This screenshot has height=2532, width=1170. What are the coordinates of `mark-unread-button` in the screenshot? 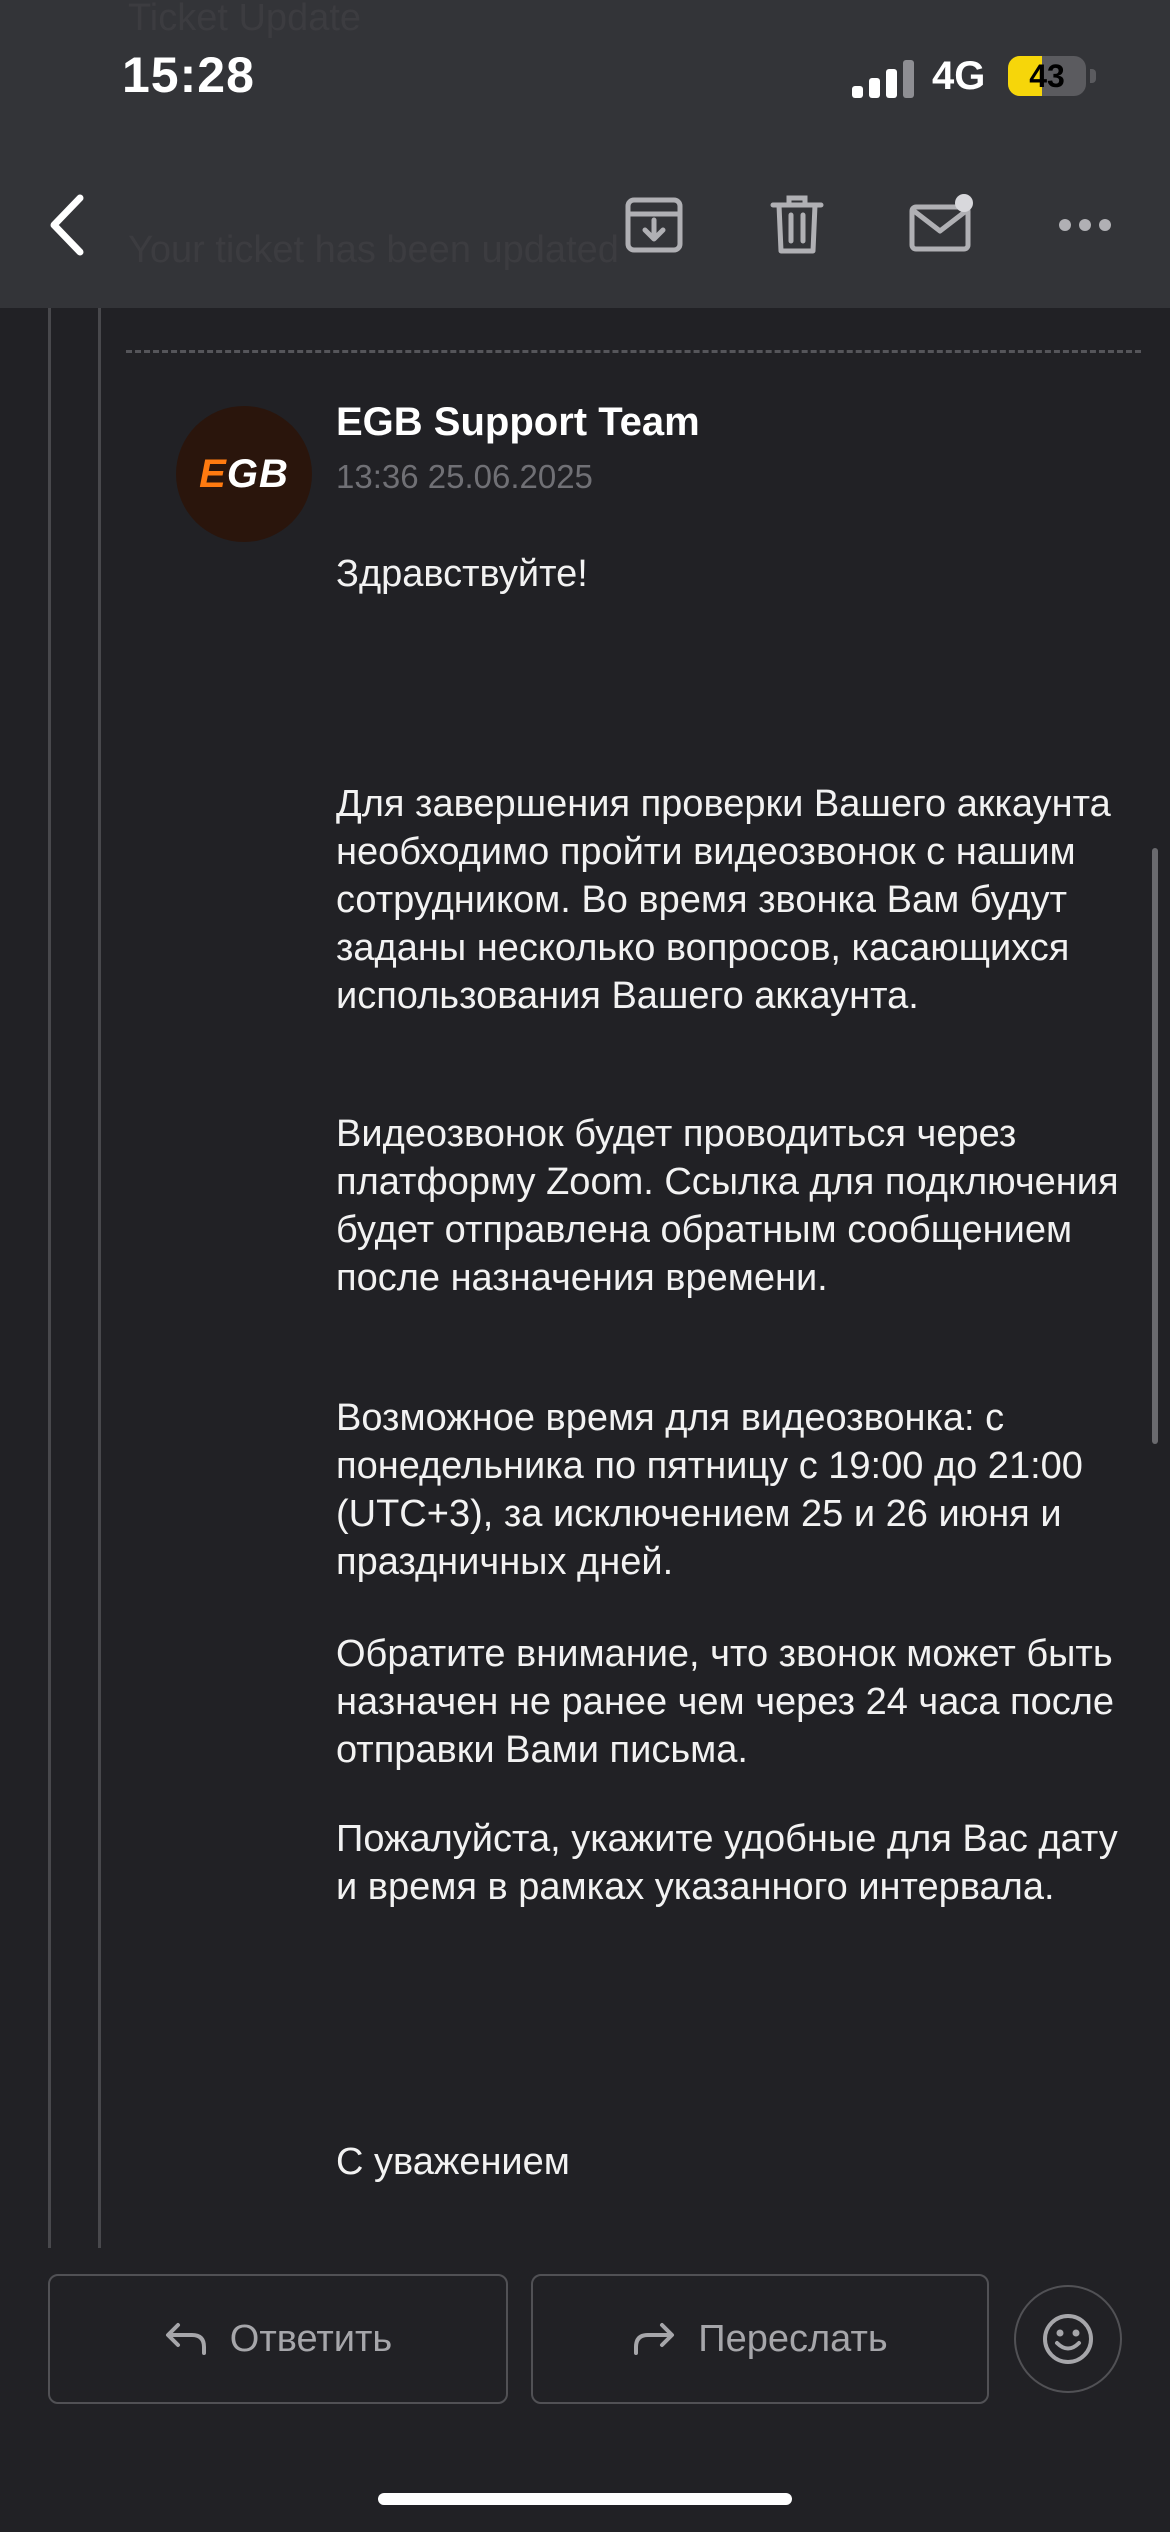 It's located at (942, 225).